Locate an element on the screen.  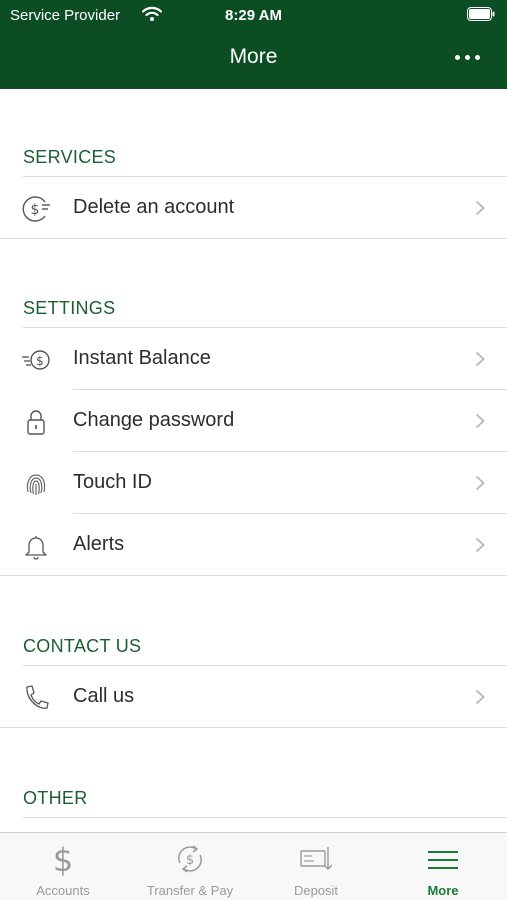
ellipsis-icon is located at coordinates (457, 57).